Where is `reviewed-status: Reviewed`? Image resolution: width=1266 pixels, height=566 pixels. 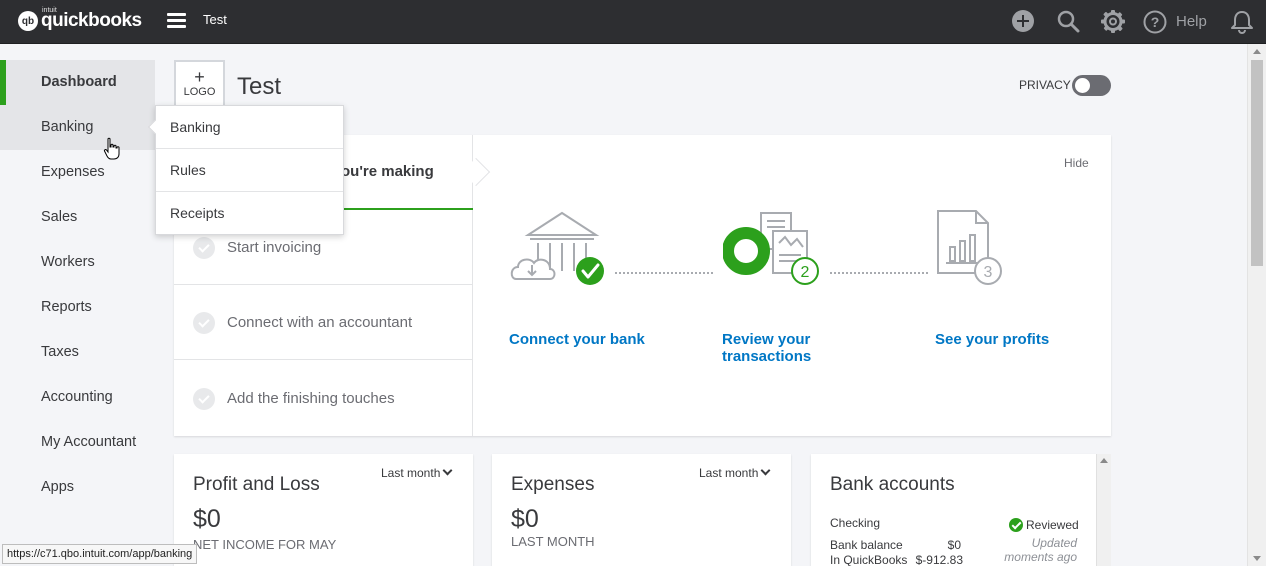 reviewed-status: Reviewed is located at coordinates (1044, 523).